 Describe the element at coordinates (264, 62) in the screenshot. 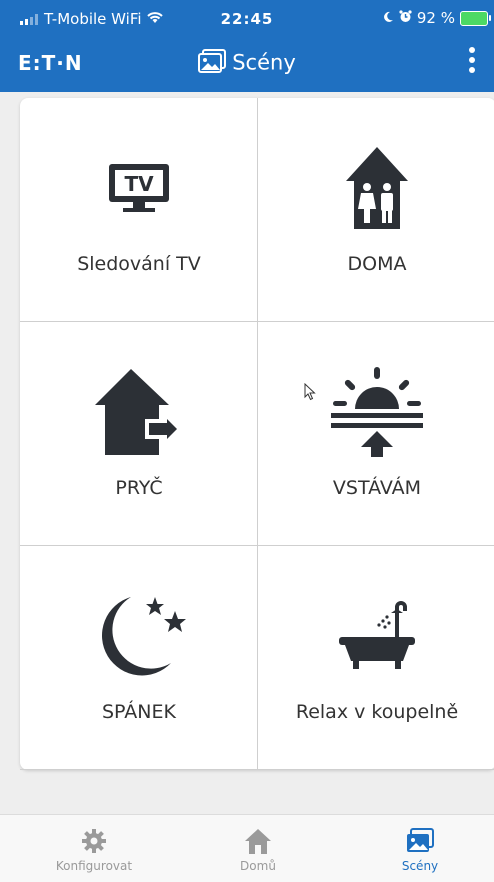

I see `page-title-text: Scény` at that location.